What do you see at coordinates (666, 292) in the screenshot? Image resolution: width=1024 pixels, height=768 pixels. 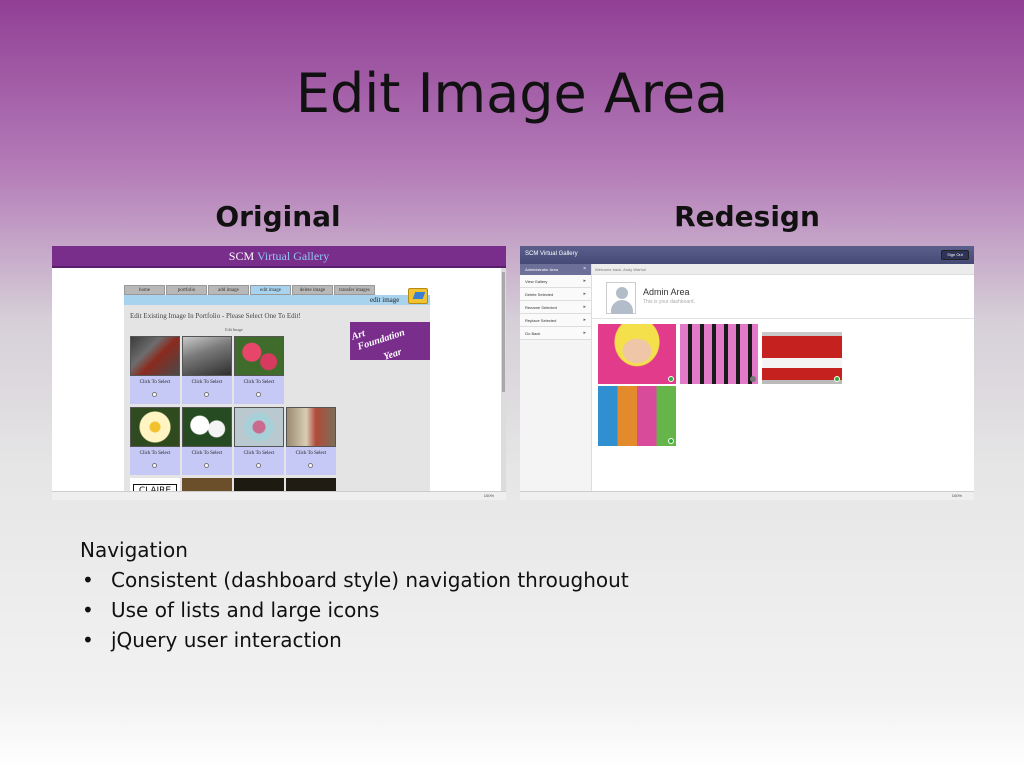 I see `area-title: Admin Area` at bounding box center [666, 292].